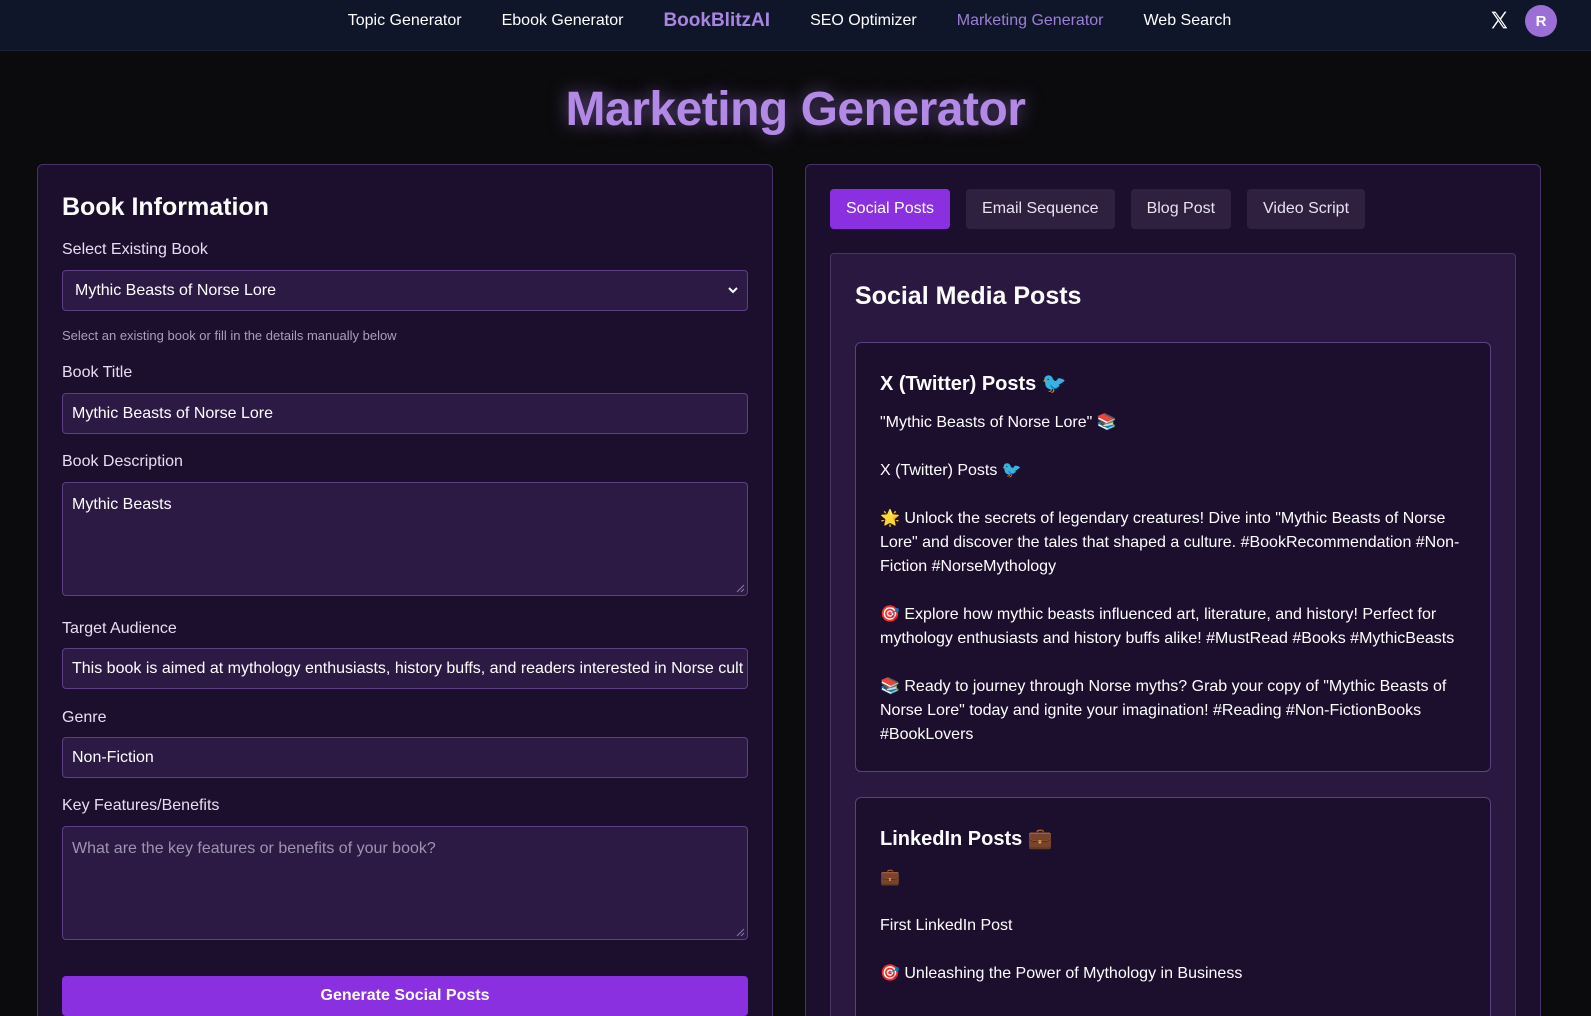 The height and width of the screenshot is (1016, 1591). Describe the element at coordinates (1499, 20) in the screenshot. I see `x-logo-icon` at that location.